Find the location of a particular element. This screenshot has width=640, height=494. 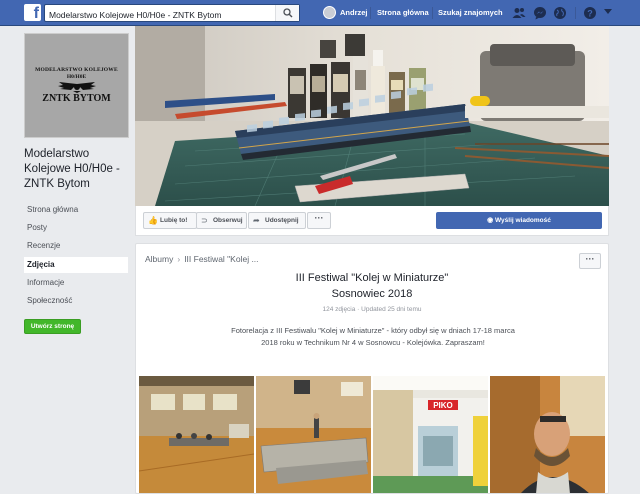

album-more-button: ··· is located at coordinates (590, 261).